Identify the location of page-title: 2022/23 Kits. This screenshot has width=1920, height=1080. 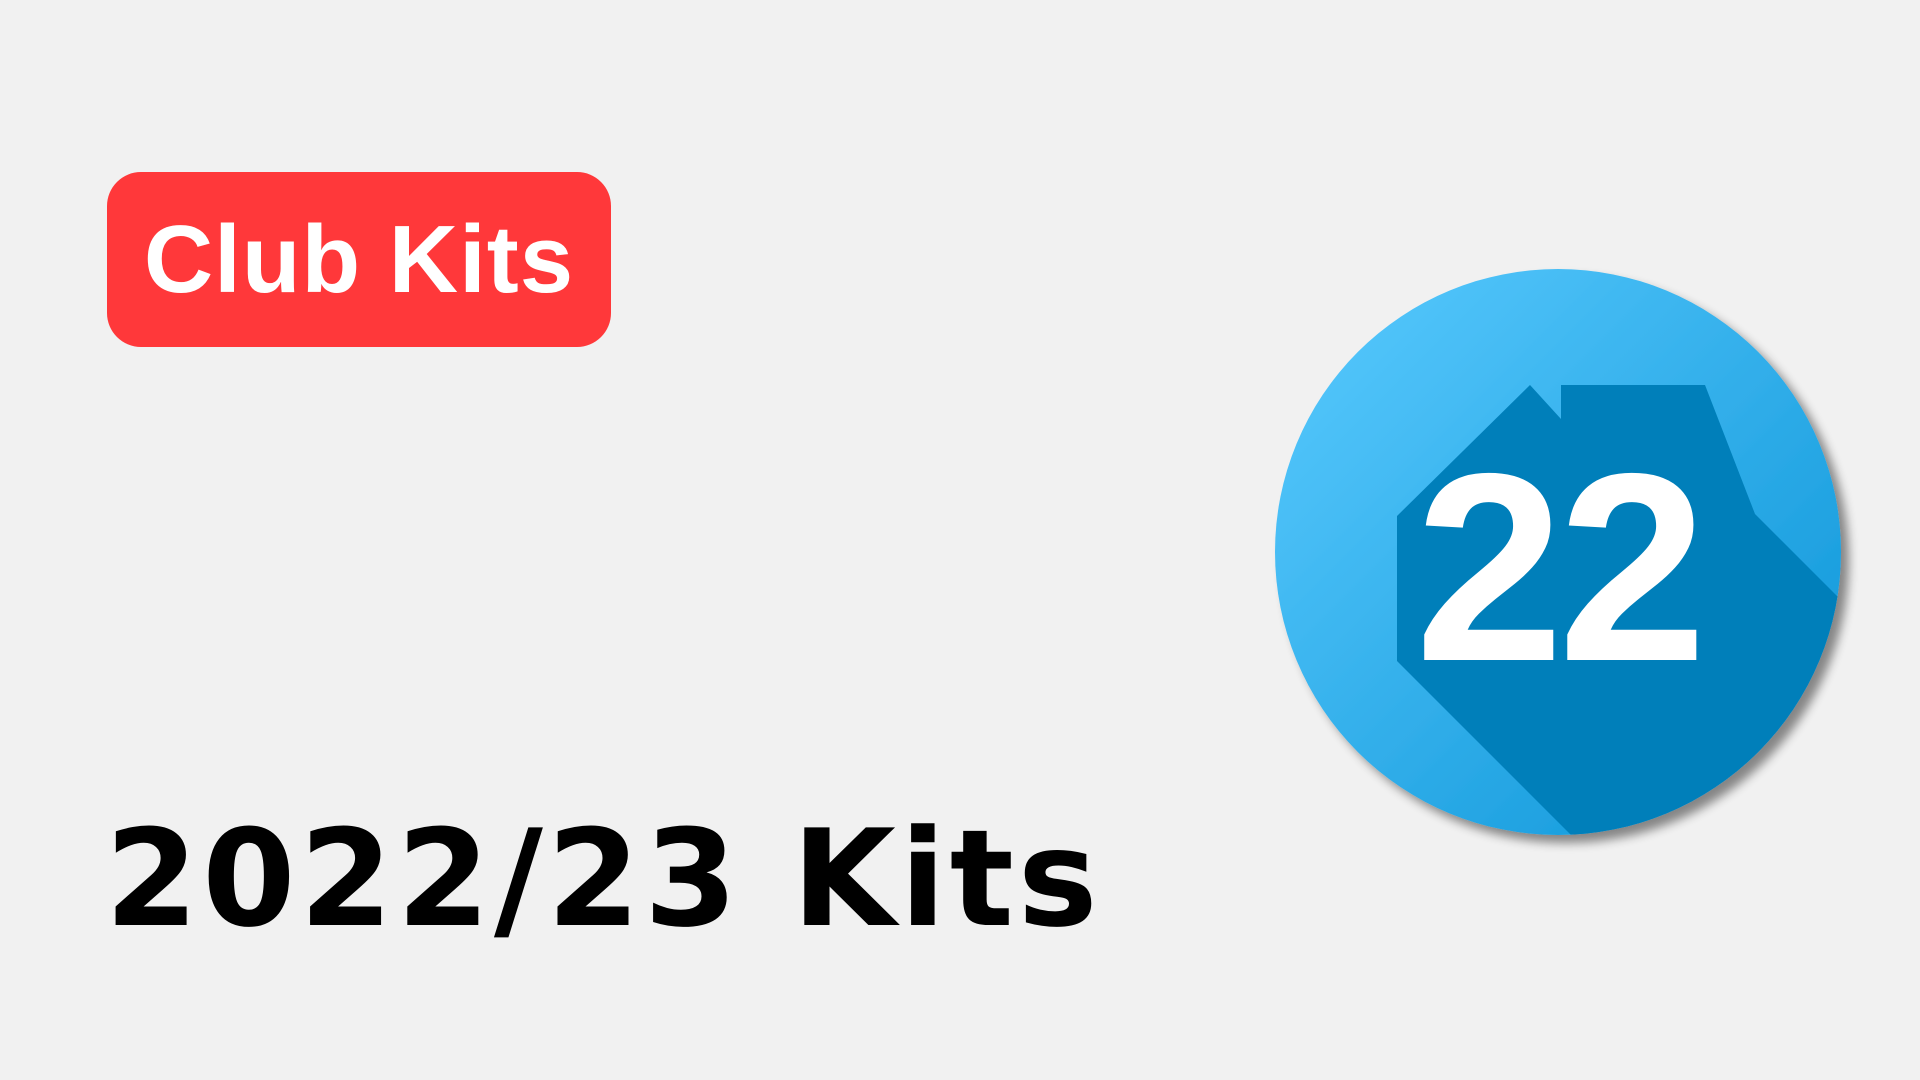
(603, 879).